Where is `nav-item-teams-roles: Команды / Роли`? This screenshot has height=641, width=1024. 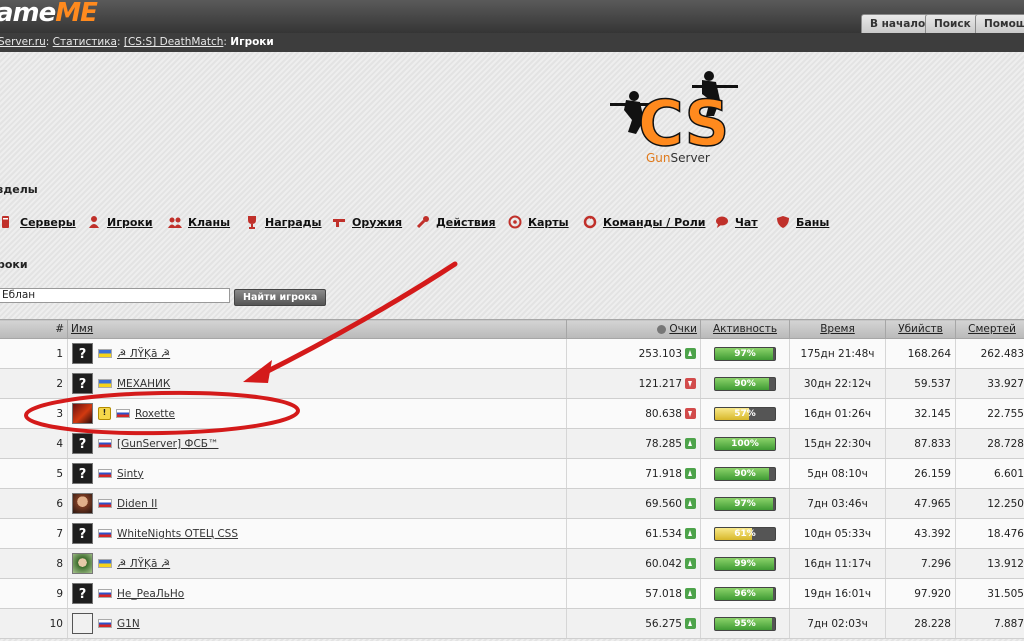
nav-item-teams-roles: Команды / Роли is located at coordinates (644, 222).